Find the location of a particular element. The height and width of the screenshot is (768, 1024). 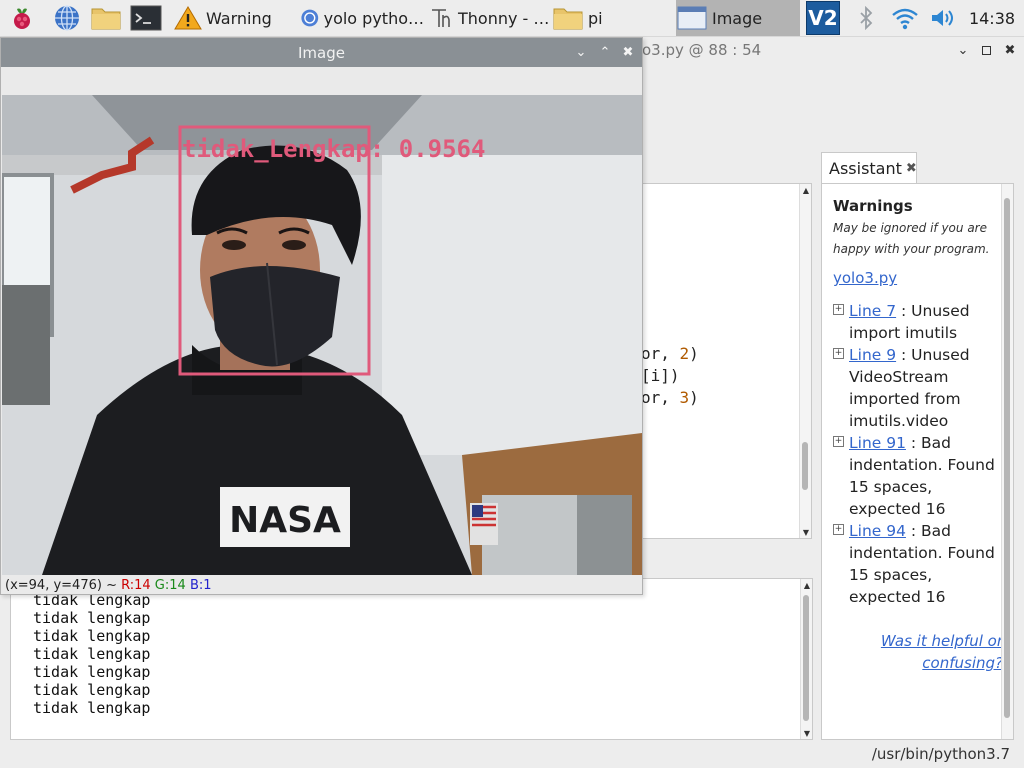

file-link: yolo3.py is located at coordinates (865, 278).